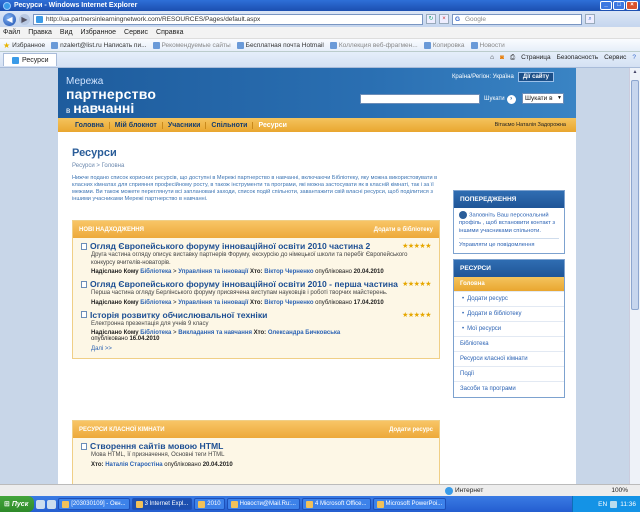  What do you see at coordinates (9, 19) in the screenshot?
I see `back-button: ◀` at bounding box center [9, 19].